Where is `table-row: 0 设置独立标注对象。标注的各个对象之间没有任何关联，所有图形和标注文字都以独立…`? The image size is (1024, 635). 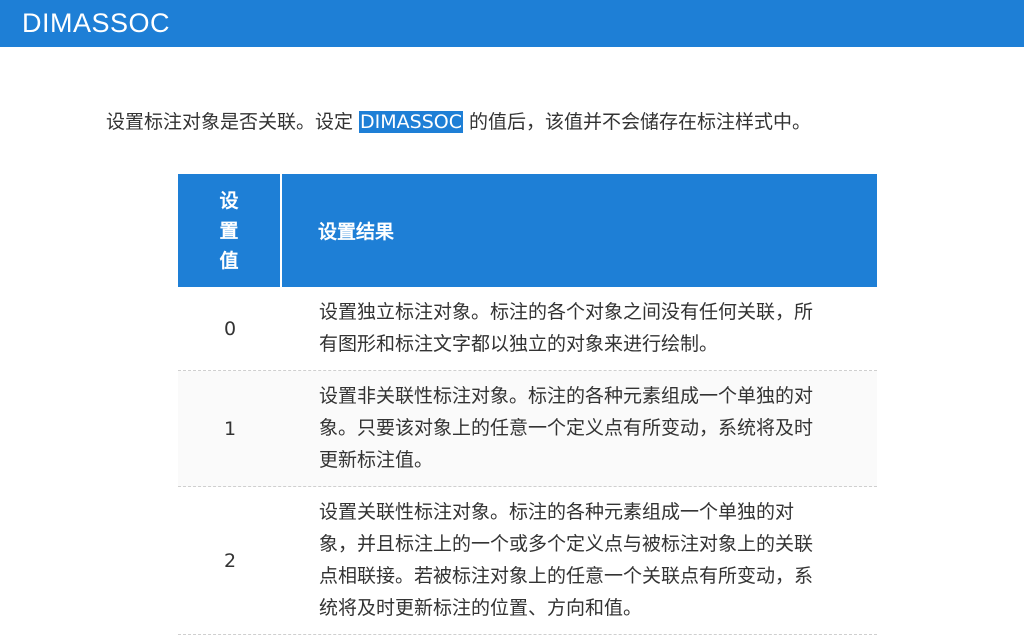
table-row: 0 设置独立标注对象。标注的各个对象之间没有任何关联，所有图形和标注文字都以独立… is located at coordinates (527, 329).